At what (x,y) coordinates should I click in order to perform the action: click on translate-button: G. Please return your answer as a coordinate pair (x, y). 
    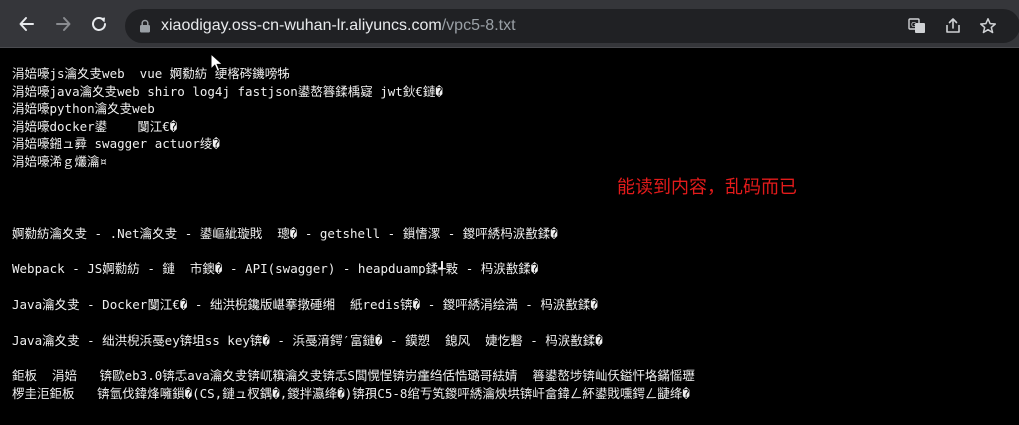
    Looking at the image, I should click on (917, 26).